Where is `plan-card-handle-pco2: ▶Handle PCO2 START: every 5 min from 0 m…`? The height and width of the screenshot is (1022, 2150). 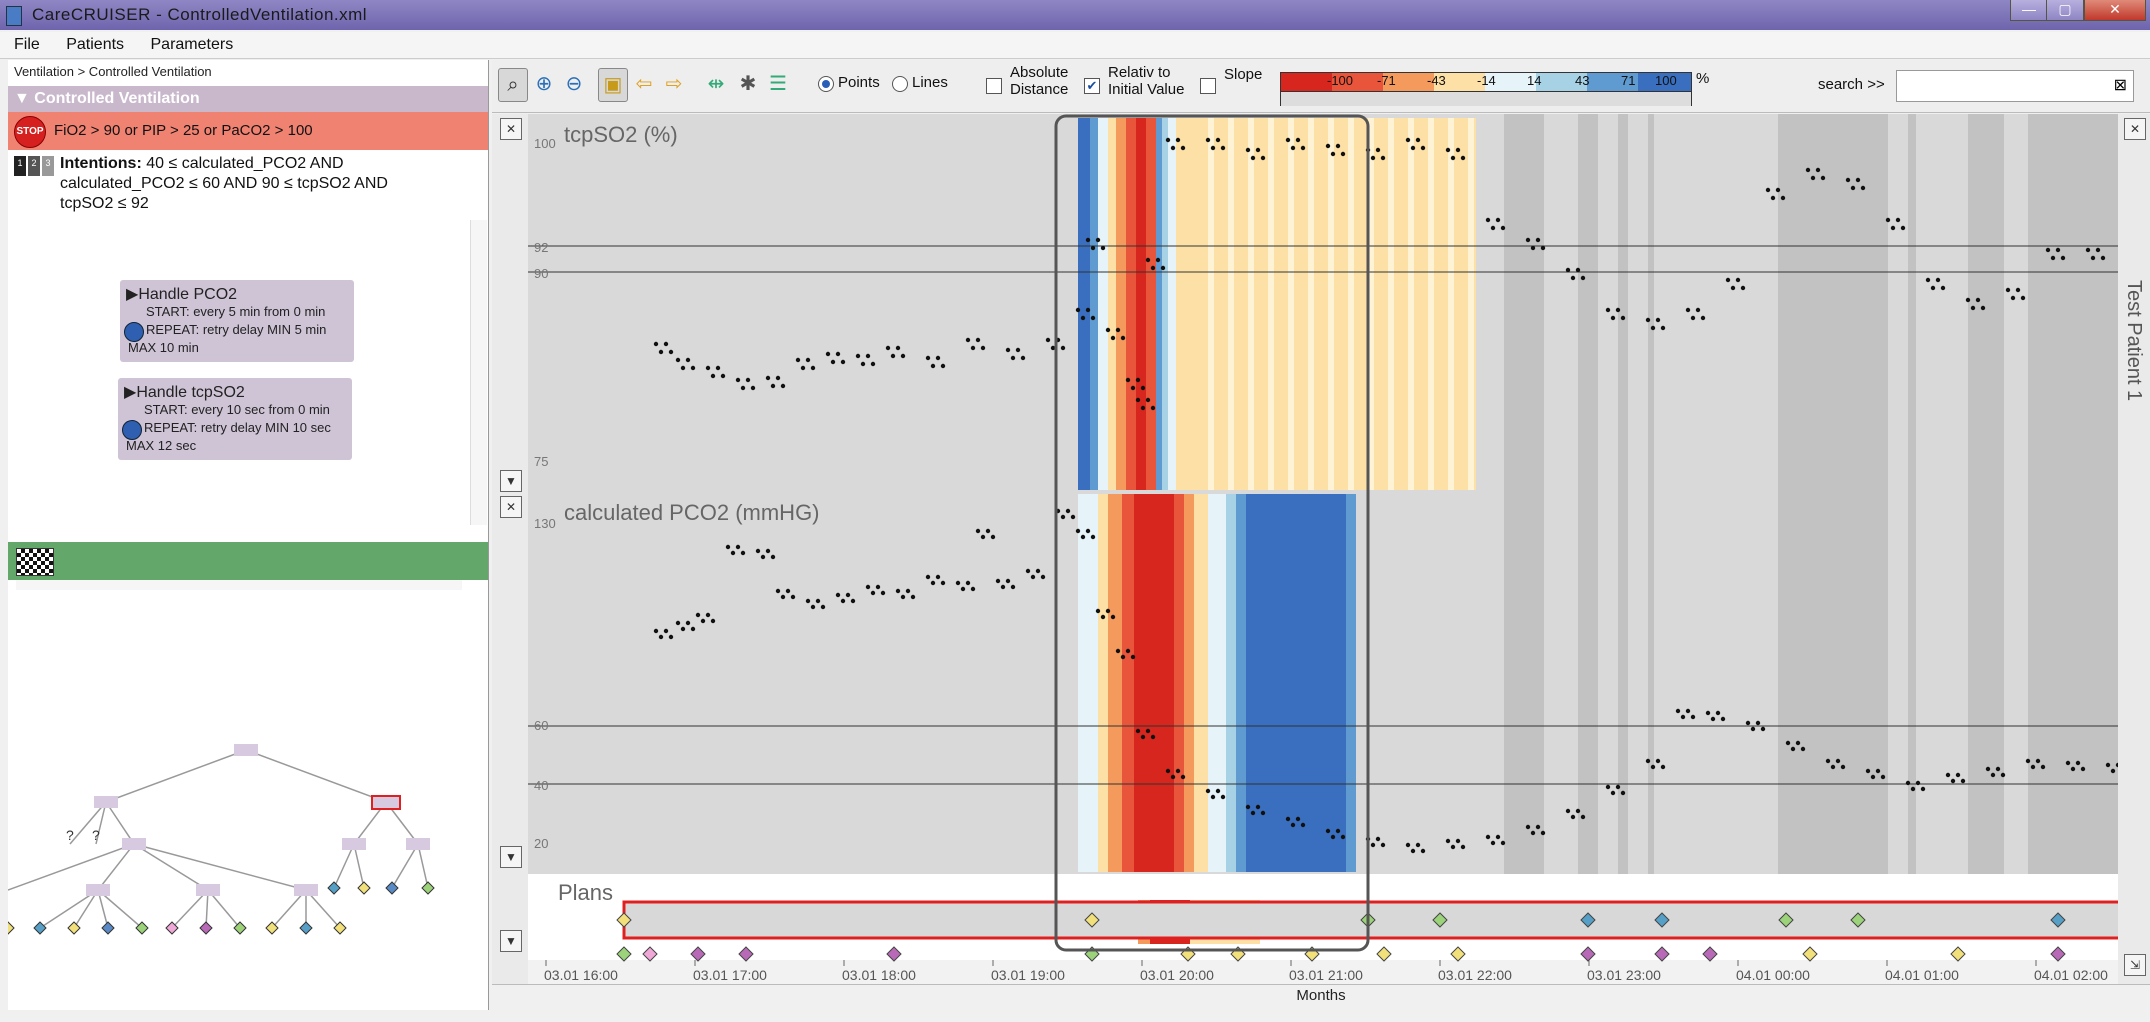
plan-card-handle-pco2: ▶Handle PCO2 START: every 5 min from 0 m… is located at coordinates (237, 321).